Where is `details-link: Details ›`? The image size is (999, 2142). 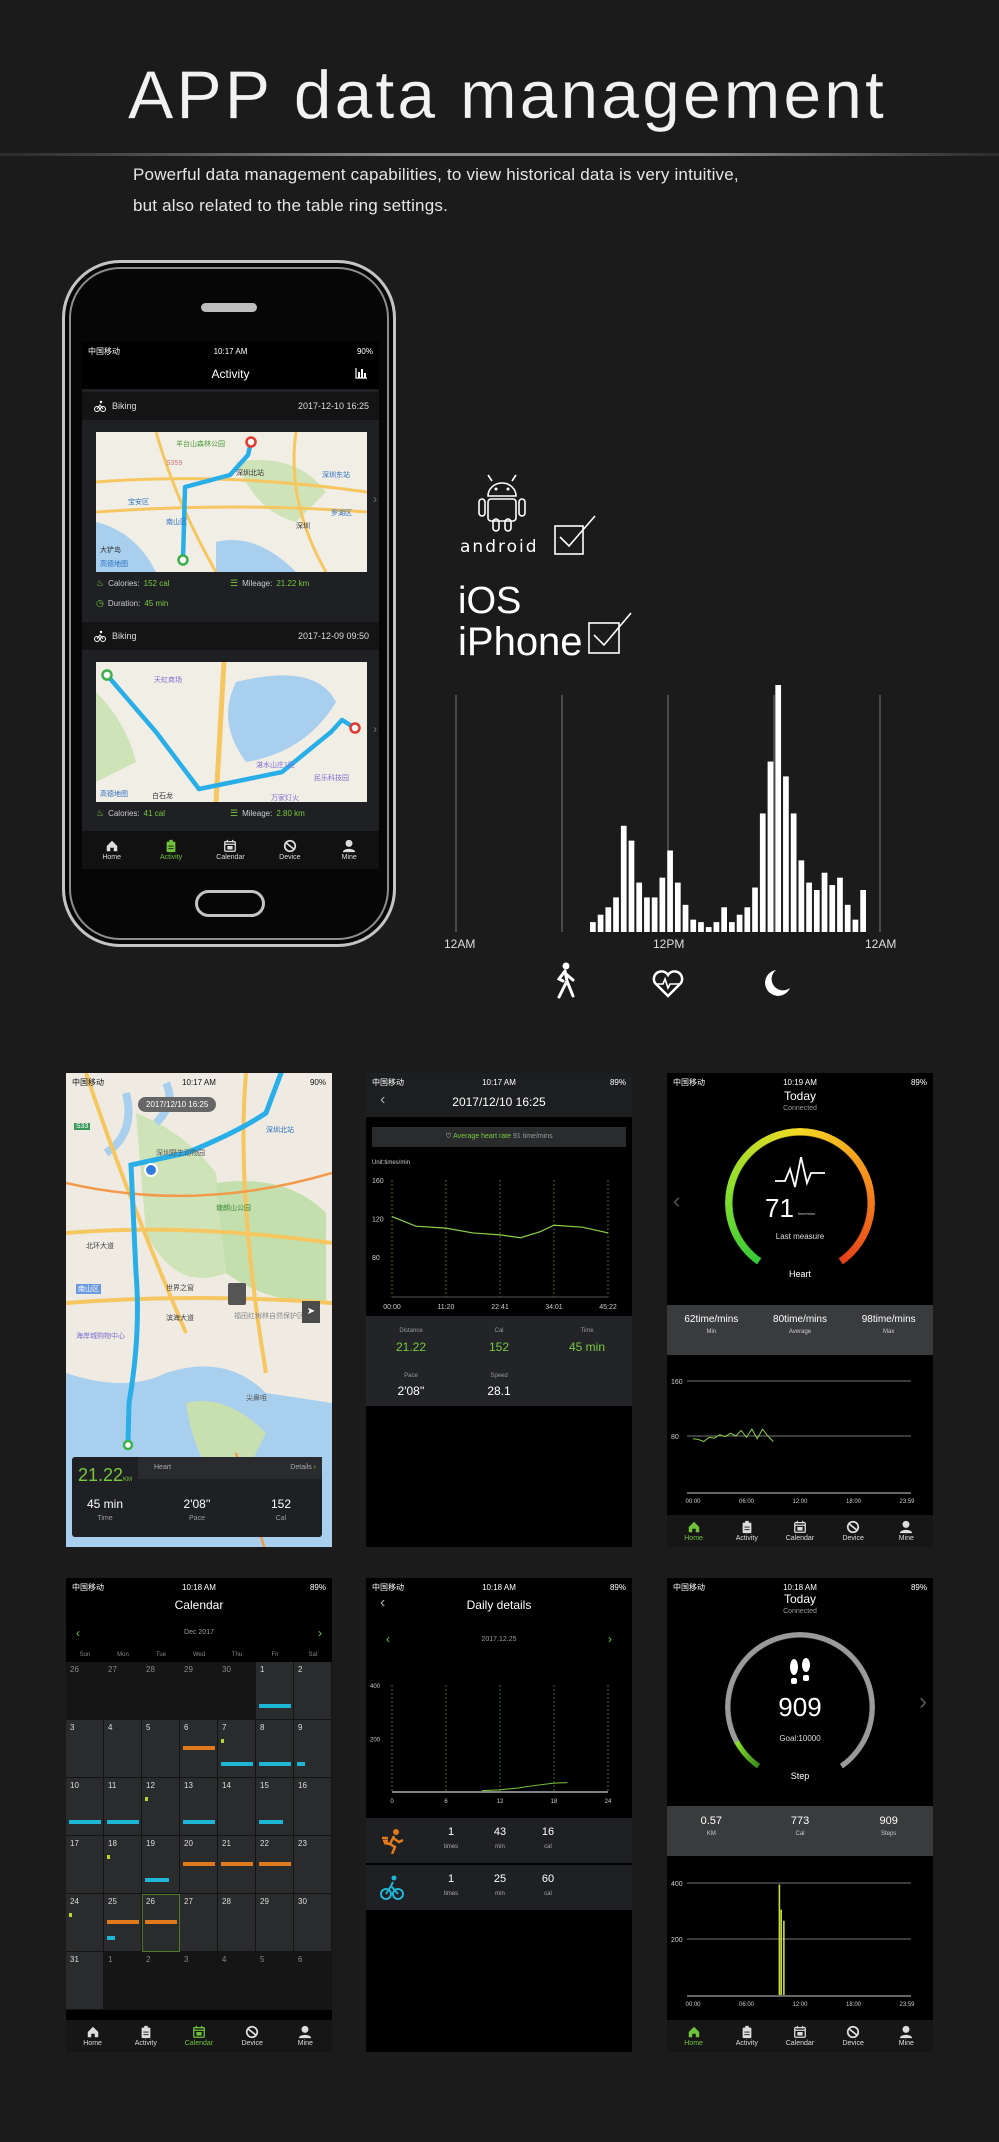
details-link: Details › is located at coordinates (303, 1467).